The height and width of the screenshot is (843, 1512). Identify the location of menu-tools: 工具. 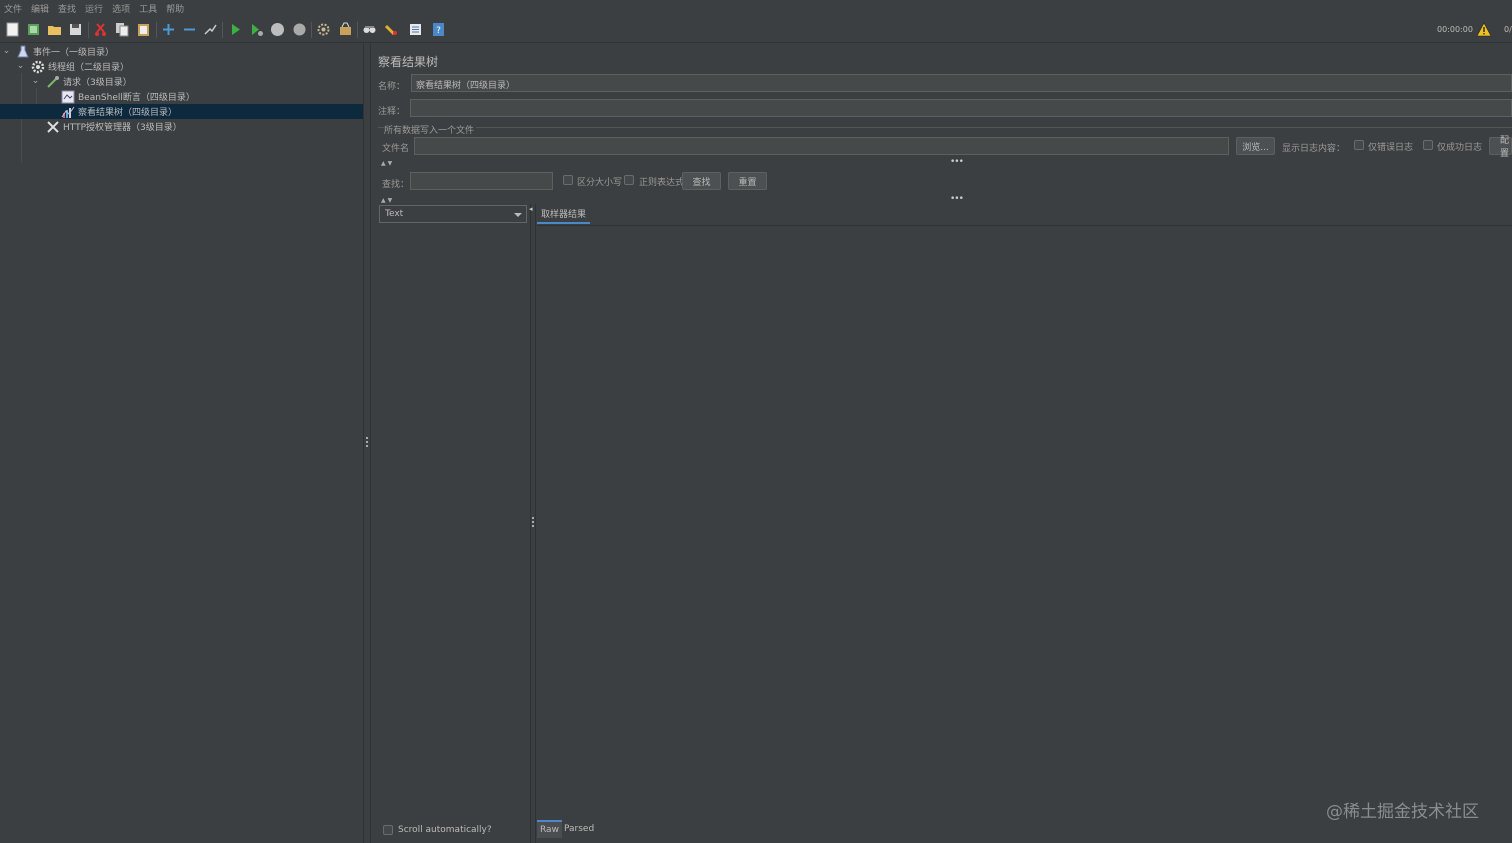
(148, 8).